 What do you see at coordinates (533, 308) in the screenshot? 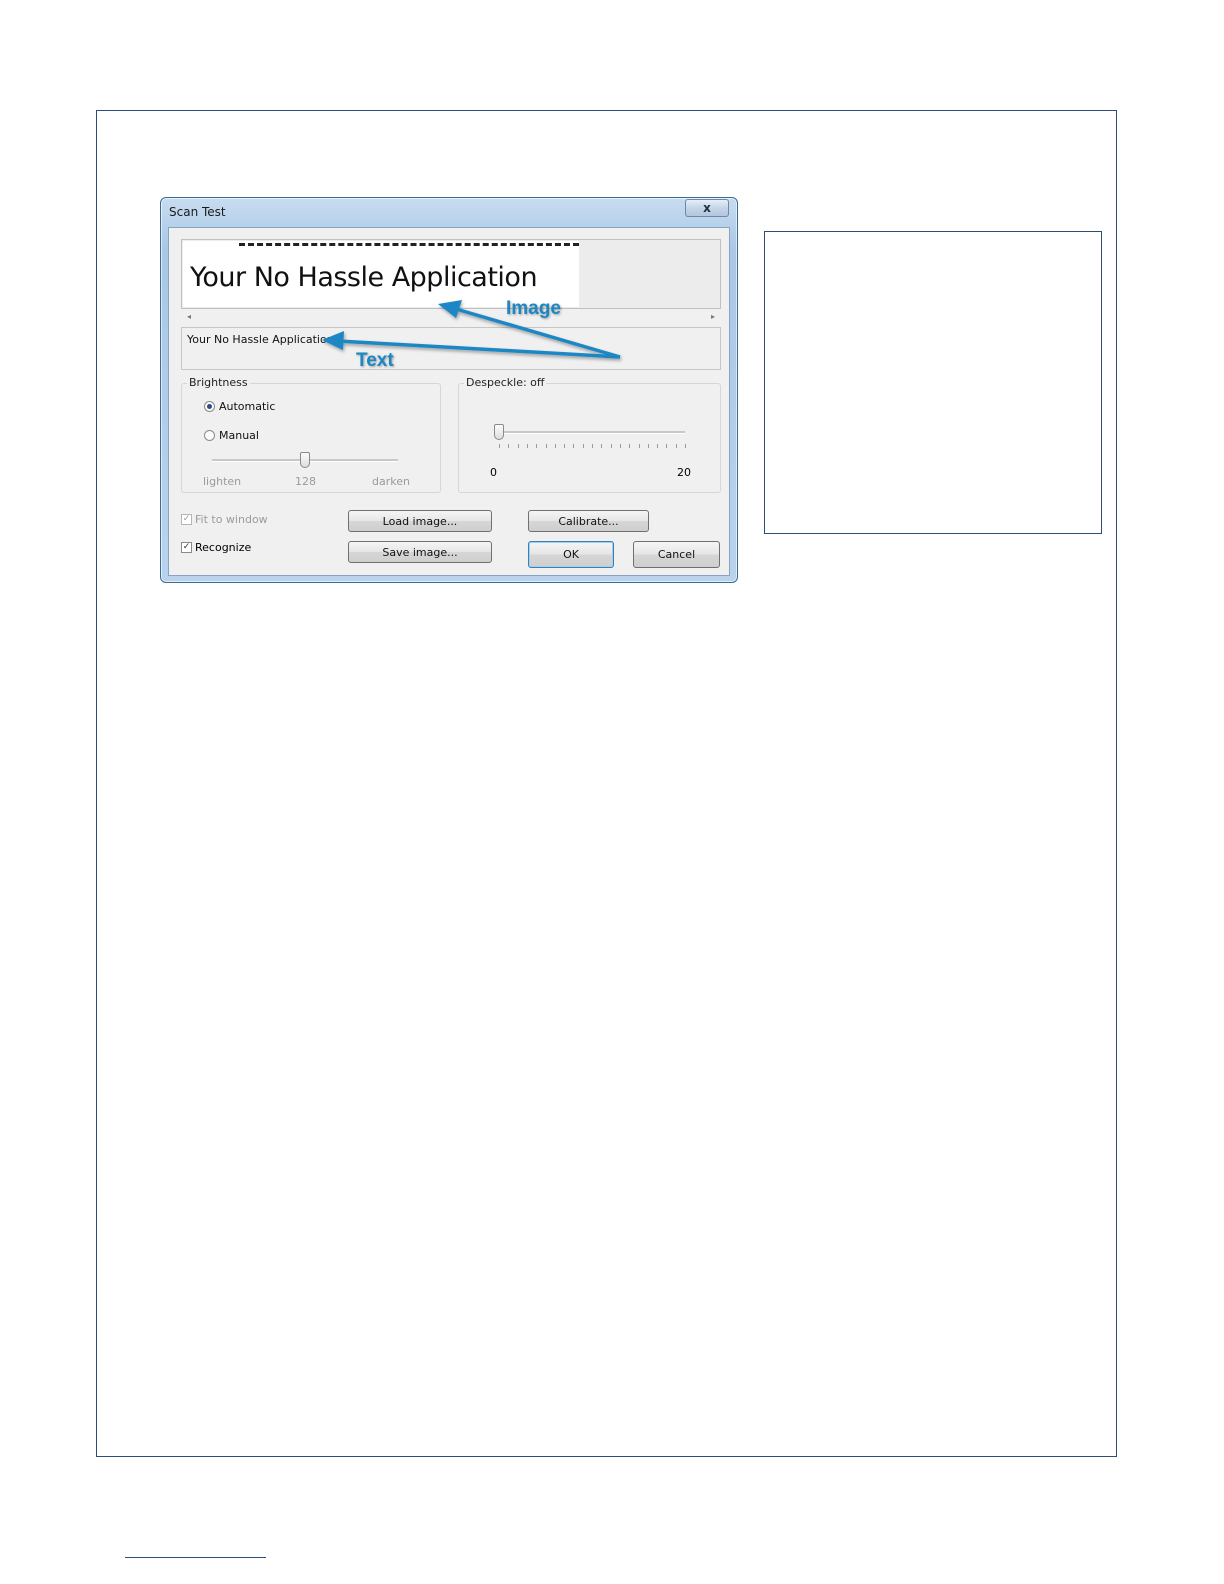
I see `image-annotation: Image` at bounding box center [533, 308].